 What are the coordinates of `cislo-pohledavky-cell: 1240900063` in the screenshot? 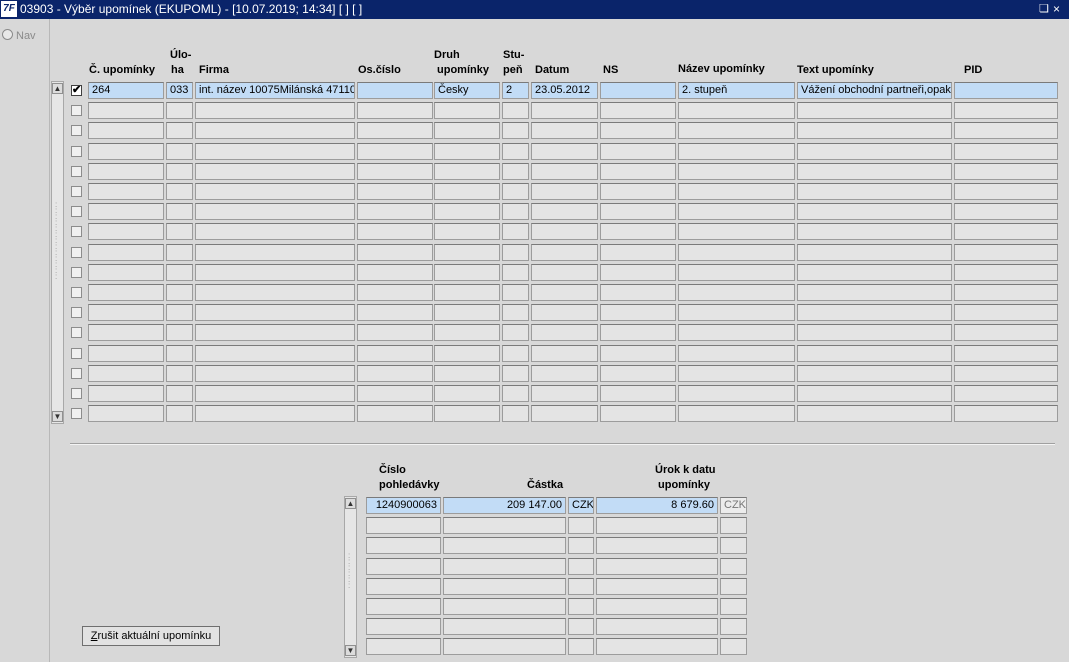 It's located at (403, 505).